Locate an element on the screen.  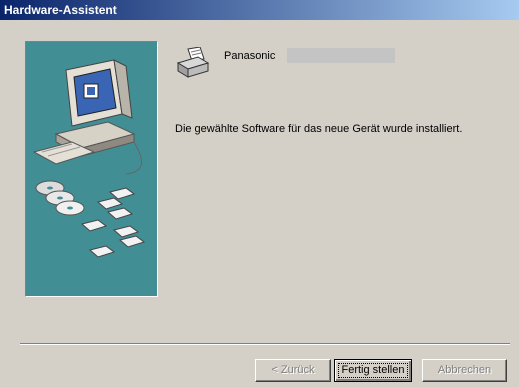
back-button: < Zurück is located at coordinates (293, 370).